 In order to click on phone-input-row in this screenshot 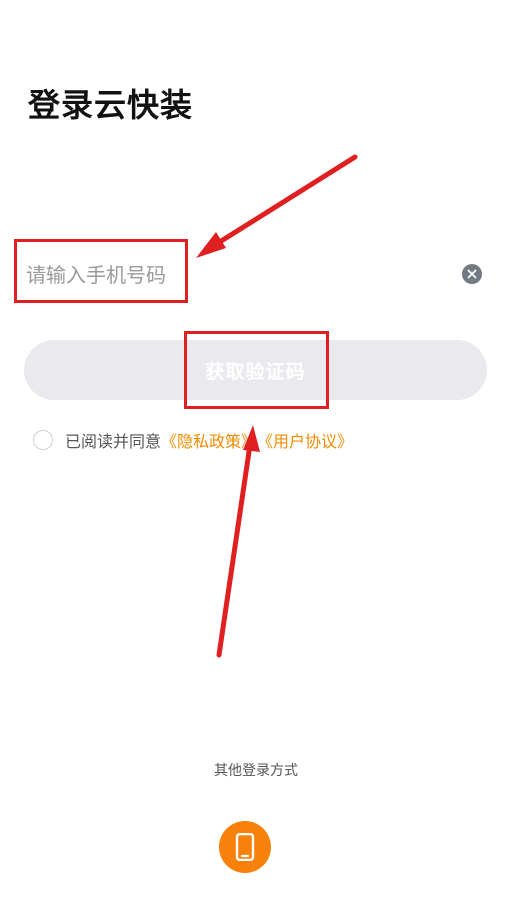, I will do `click(259, 275)`.